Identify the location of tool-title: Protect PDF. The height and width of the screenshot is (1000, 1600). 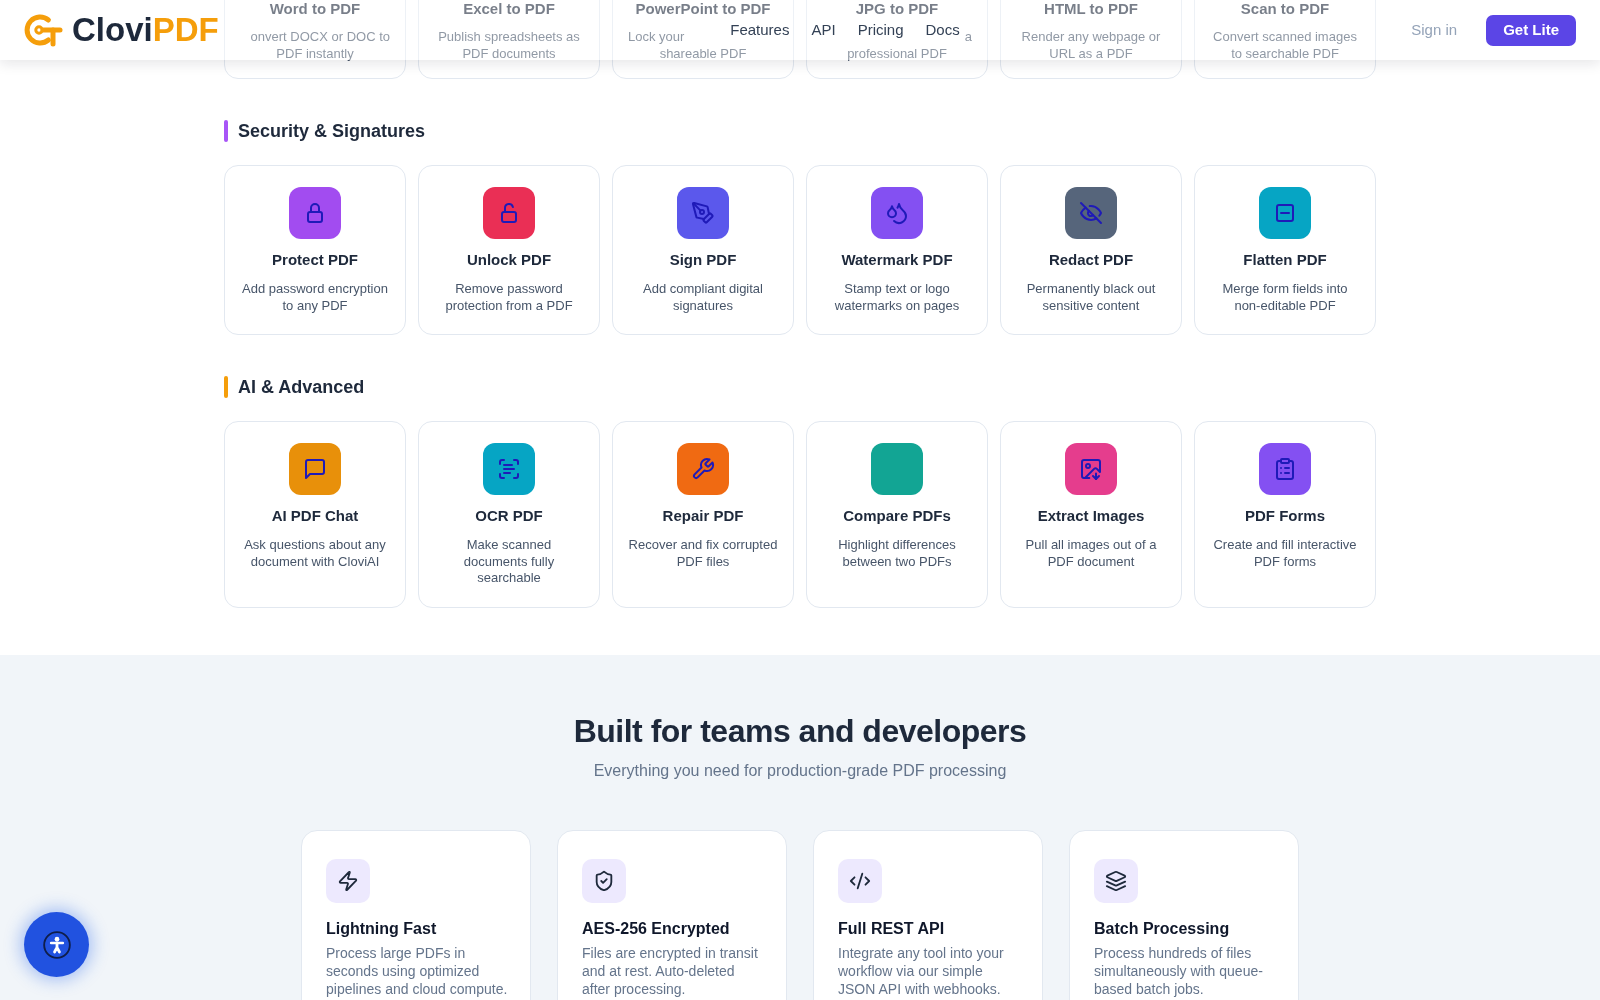
(315, 260).